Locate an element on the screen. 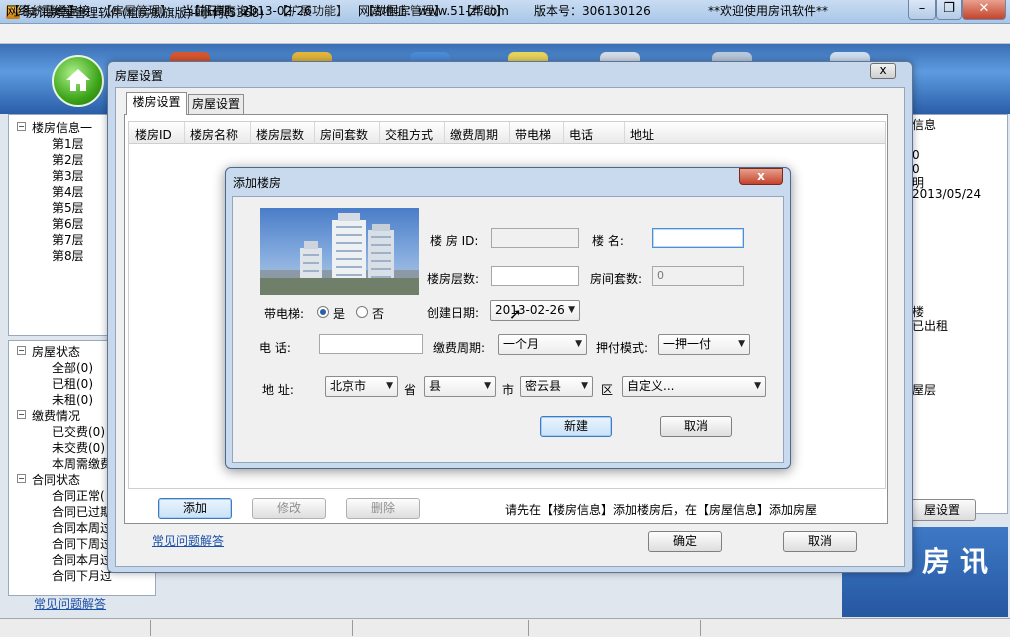 Image resolution: width=1010 pixels, height=637 pixels. tree-item: 合同本周过 is located at coordinates (82, 527).